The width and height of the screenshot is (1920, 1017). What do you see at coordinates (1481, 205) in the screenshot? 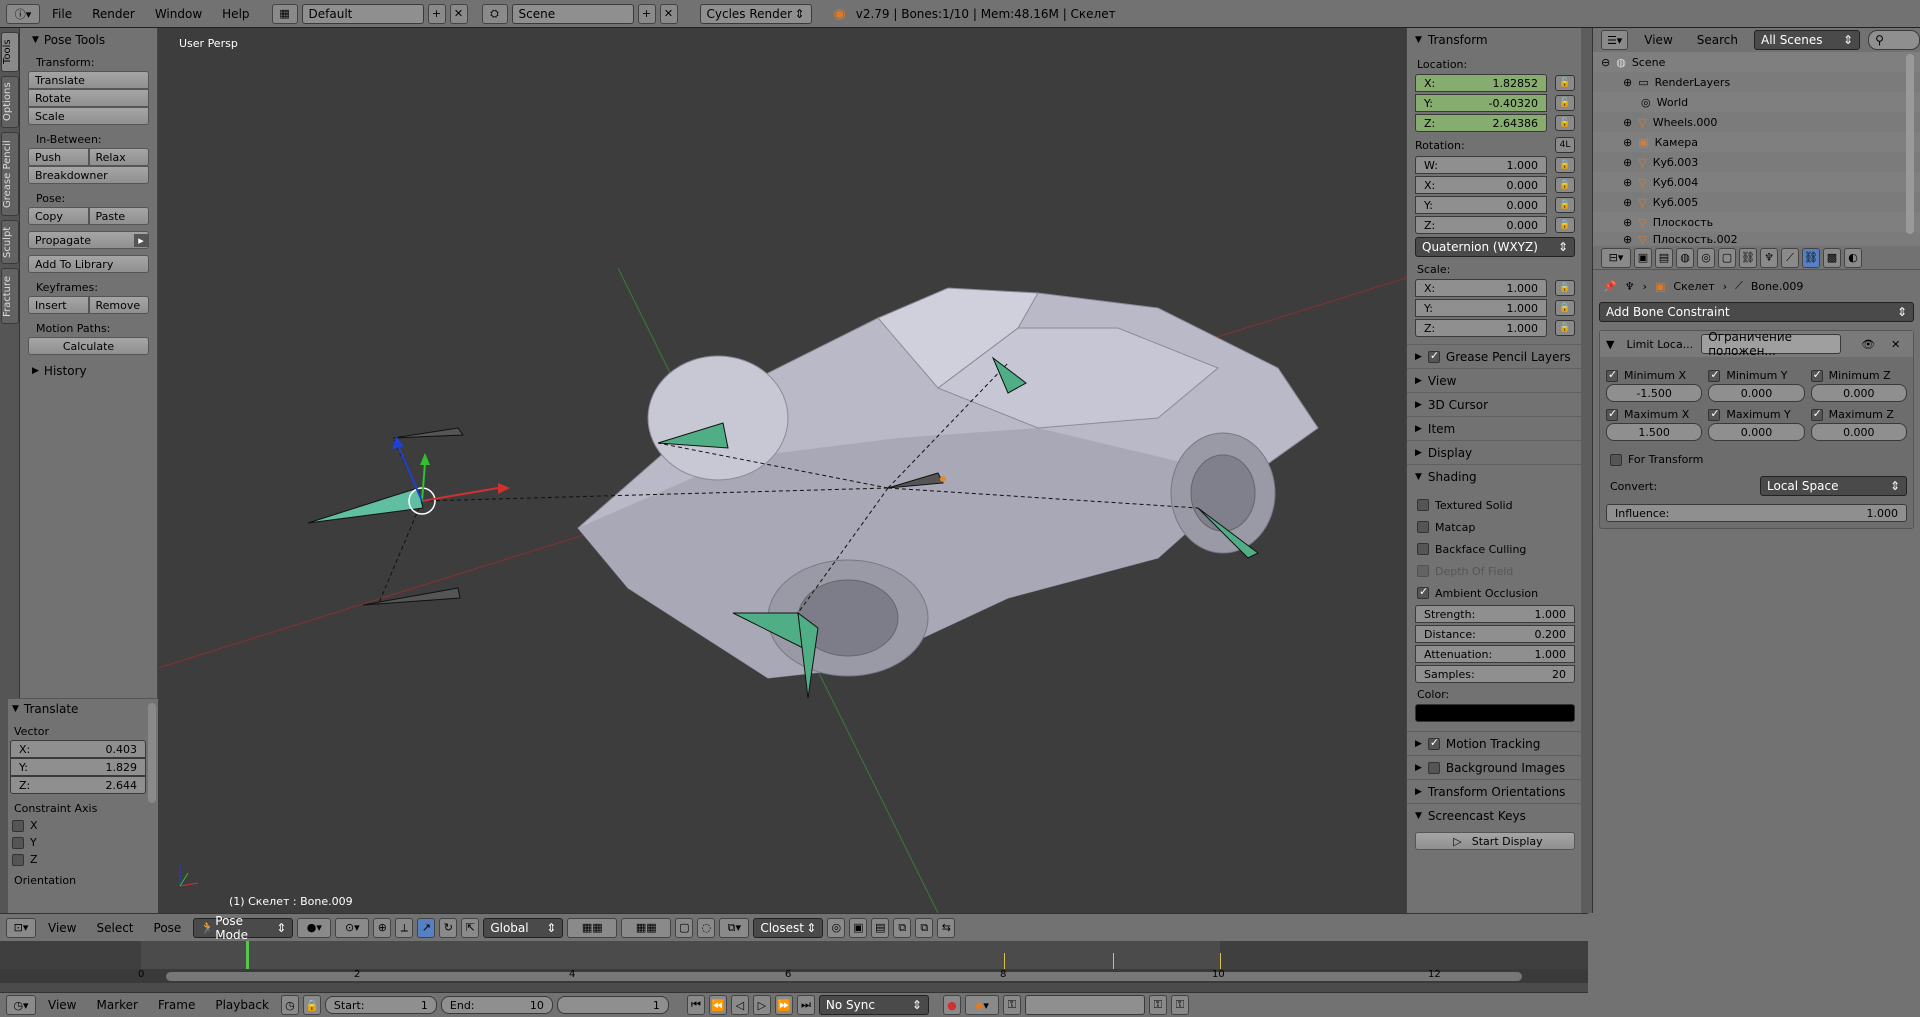
I see `rotation-y-field: Y: 0.000` at bounding box center [1481, 205].